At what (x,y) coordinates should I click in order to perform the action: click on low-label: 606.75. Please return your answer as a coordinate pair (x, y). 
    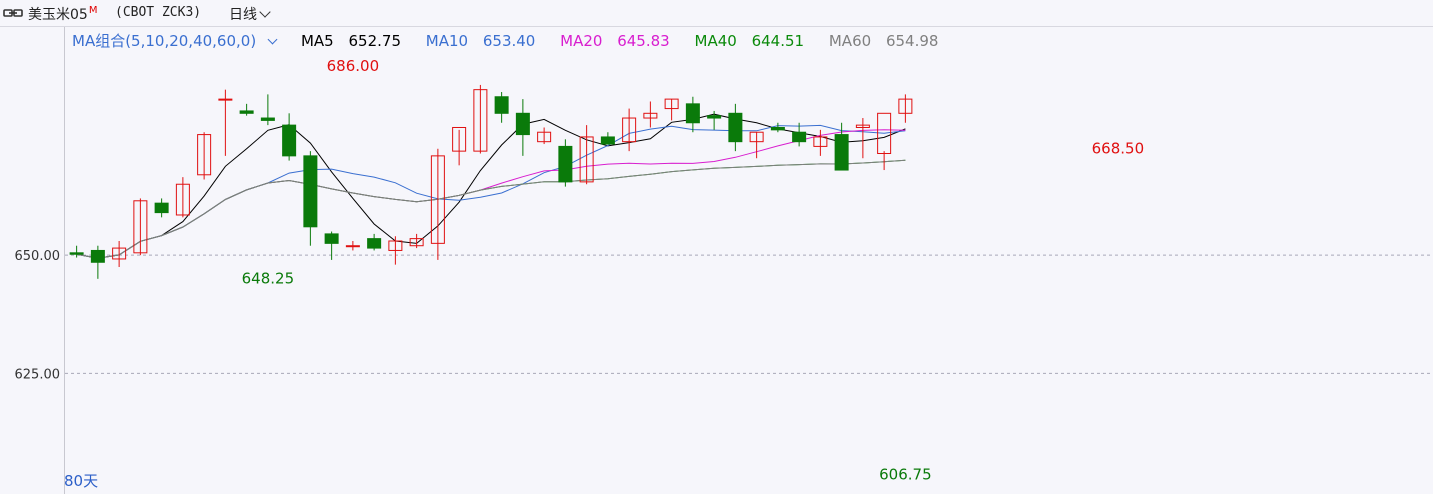
    Looking at the image, I should click on (905, 475).